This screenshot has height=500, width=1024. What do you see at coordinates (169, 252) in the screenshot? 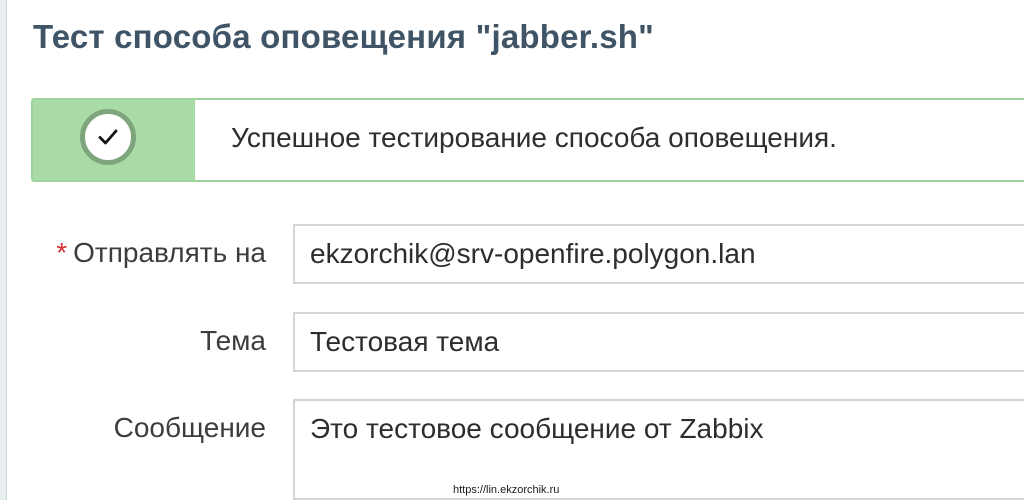
I see `send-to-label-text: Отправлять на` at bounding box center [169, 252].